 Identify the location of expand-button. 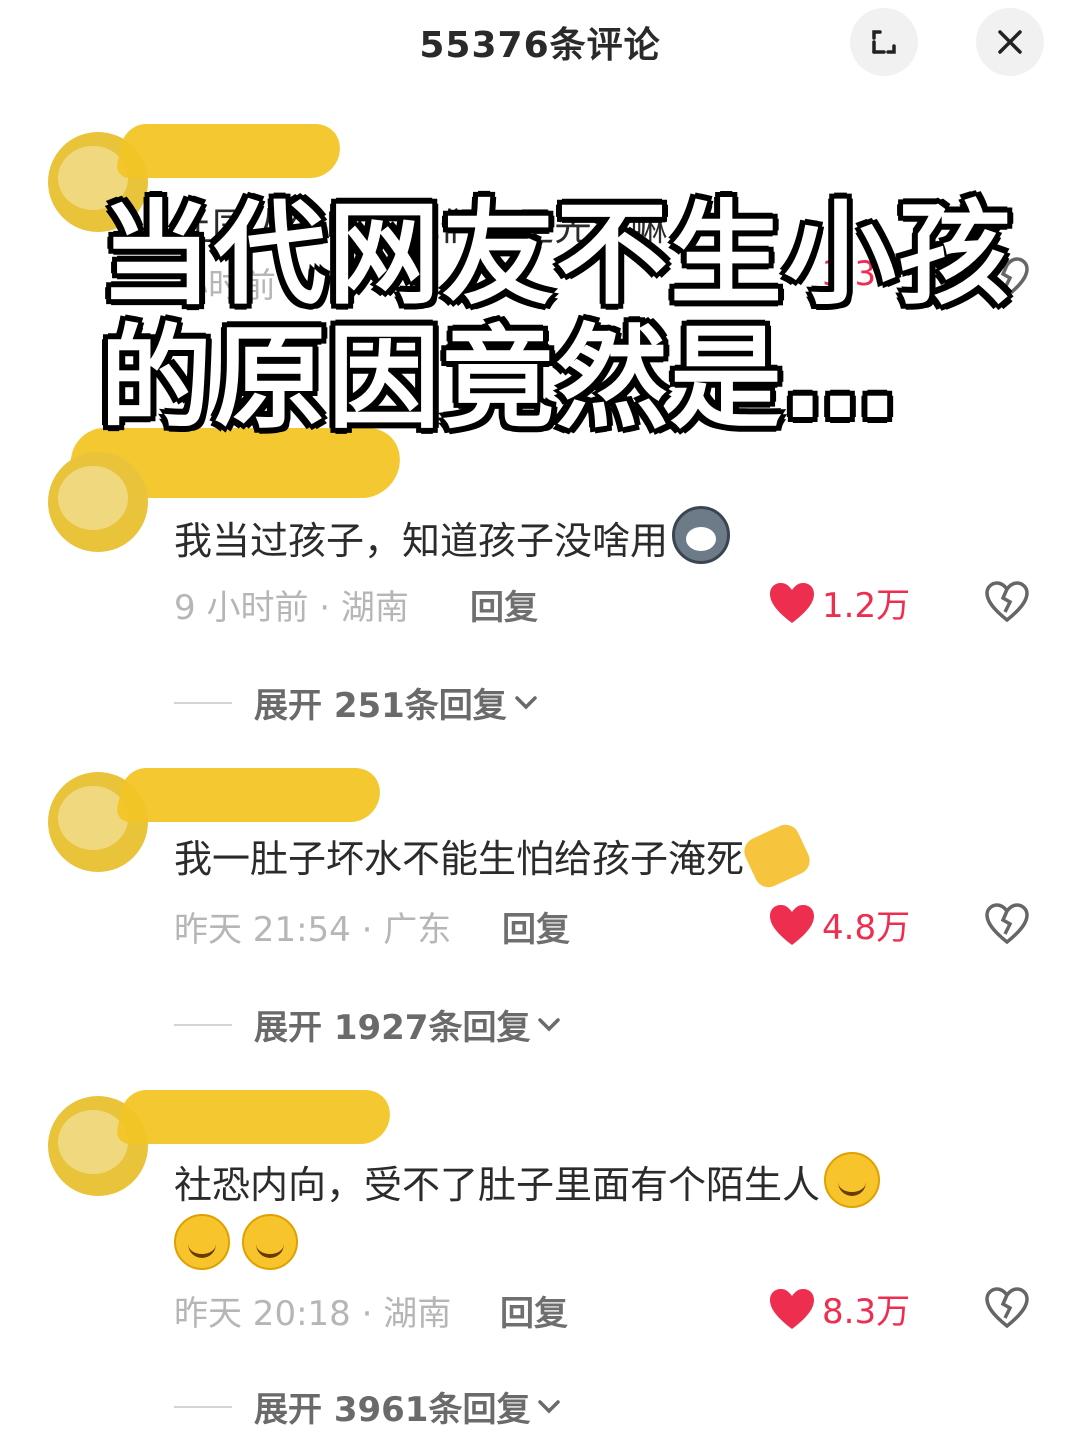
(884, 42).